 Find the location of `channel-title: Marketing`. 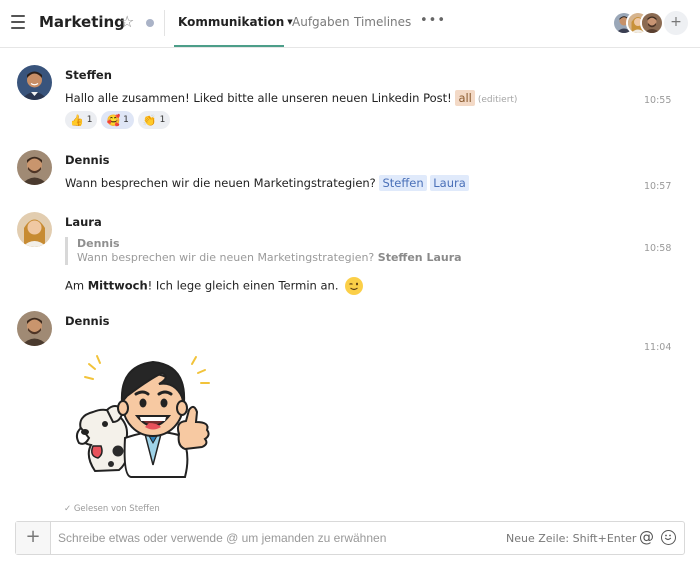

channel-title: Marketing is located at coordinates (82, 22).